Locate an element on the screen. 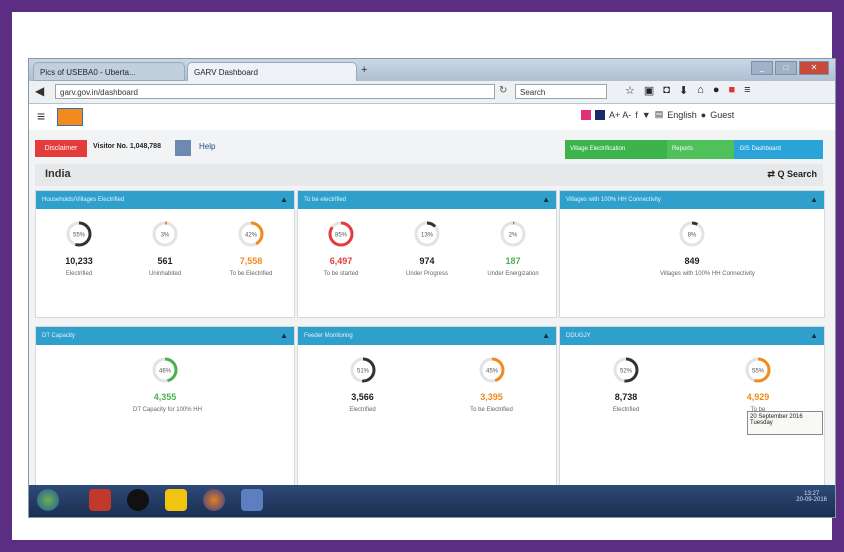 The width and height of the screenshot is (844, 552). donut-percent: 46% is located at coordinates (165, 372).